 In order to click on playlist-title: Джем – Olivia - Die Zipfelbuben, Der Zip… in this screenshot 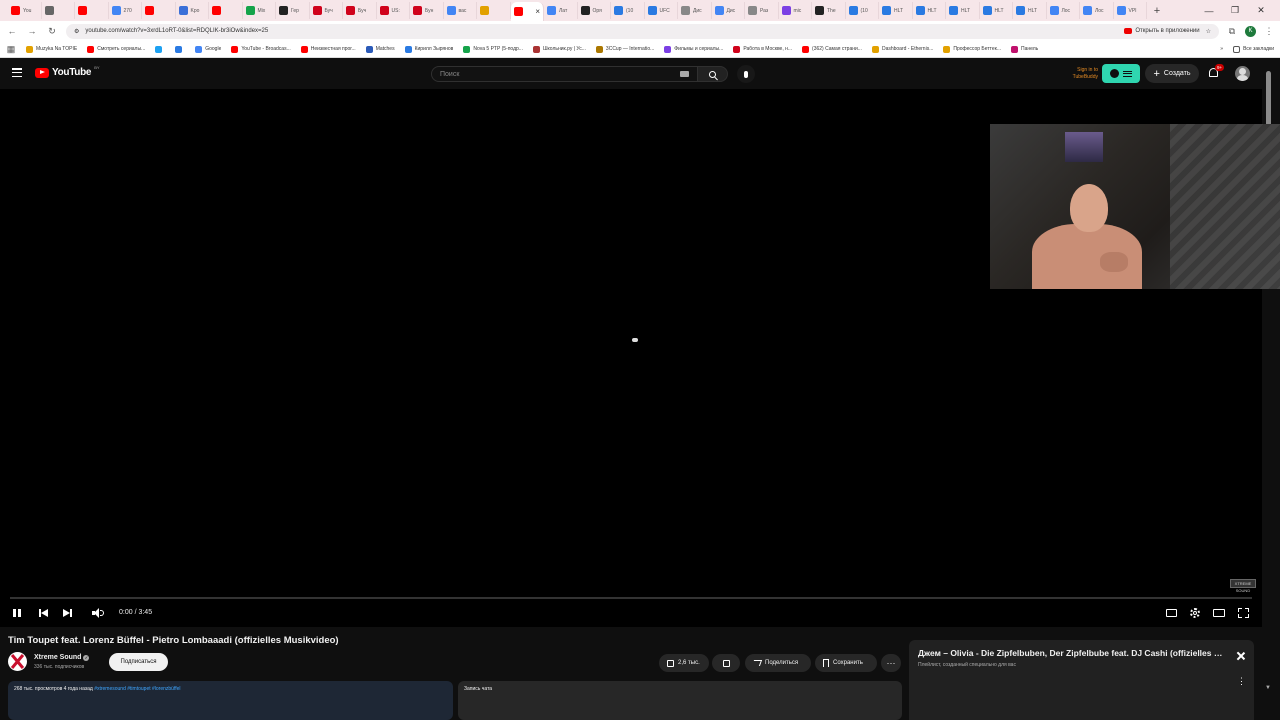, I will do `click(1073, 653)`.